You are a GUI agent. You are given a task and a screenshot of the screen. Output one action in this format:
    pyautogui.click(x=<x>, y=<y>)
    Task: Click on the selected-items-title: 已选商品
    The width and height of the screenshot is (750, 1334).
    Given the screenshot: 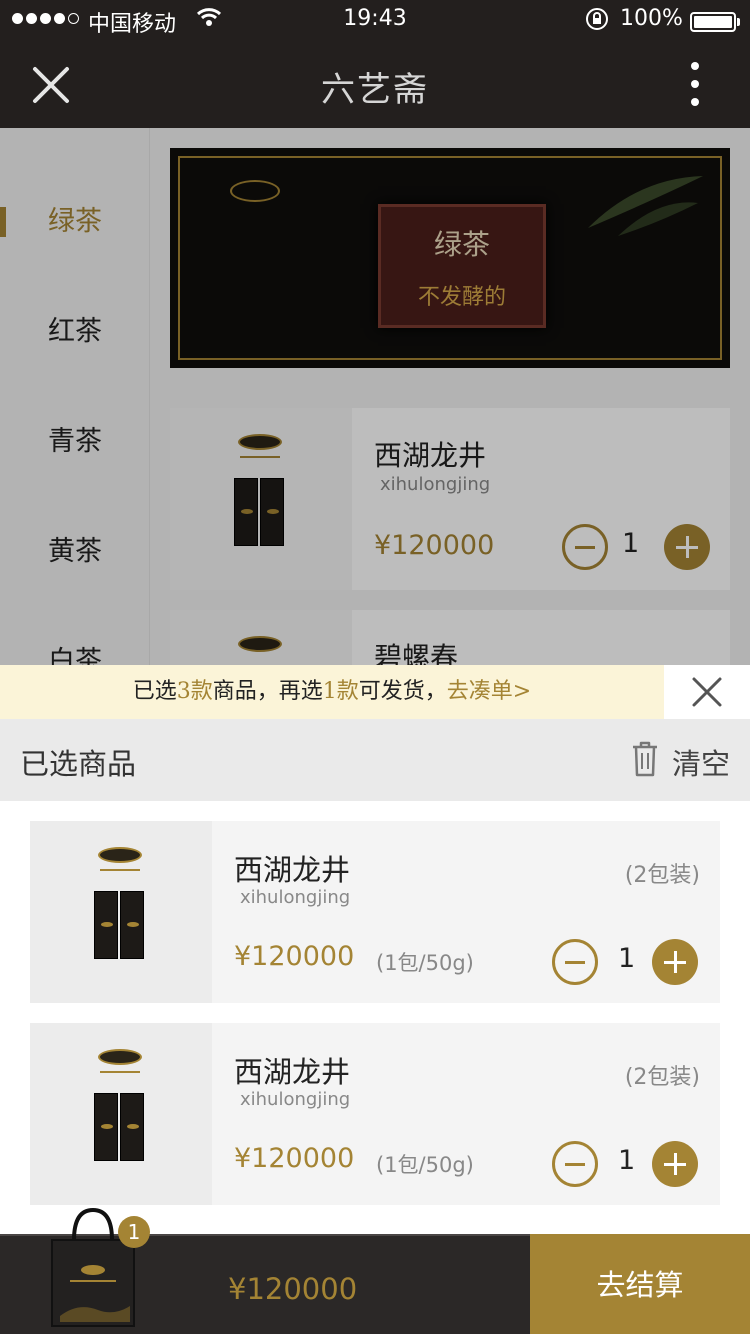 What is the action you would take?
    pyautogui.click(x=78, y=764)
    